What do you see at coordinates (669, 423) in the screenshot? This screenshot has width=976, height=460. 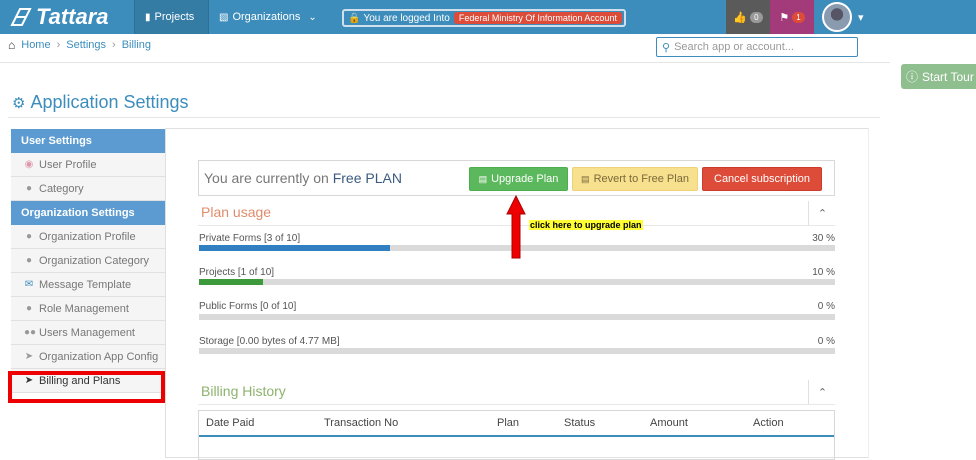 I see `column-header-amount: Amount` at bounding box center [669, 423].